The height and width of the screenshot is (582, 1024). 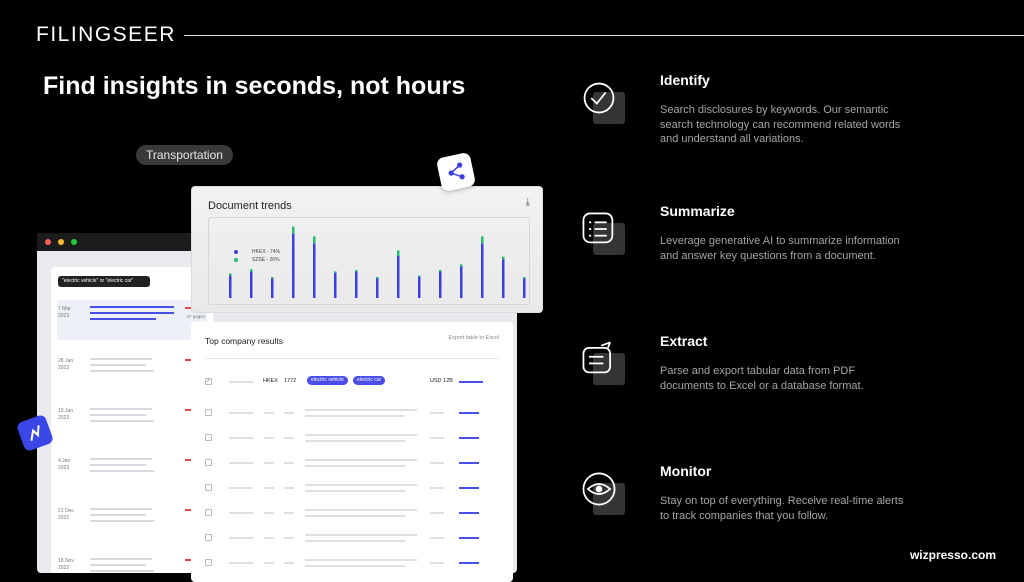 What do you see at coordinates (686, 471) in the screenshot?
I see `feature-title: Monitor` at bounding box center [686, 471].